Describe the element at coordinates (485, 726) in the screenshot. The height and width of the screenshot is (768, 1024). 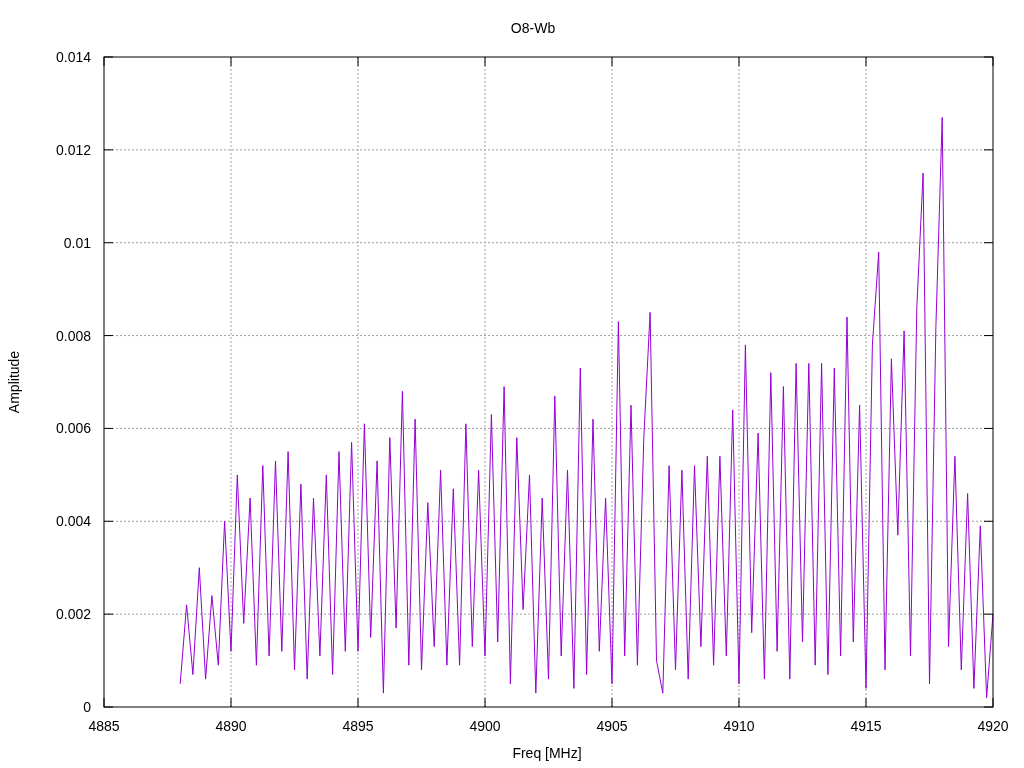
I see `x-tick-label: 4900` at that location.